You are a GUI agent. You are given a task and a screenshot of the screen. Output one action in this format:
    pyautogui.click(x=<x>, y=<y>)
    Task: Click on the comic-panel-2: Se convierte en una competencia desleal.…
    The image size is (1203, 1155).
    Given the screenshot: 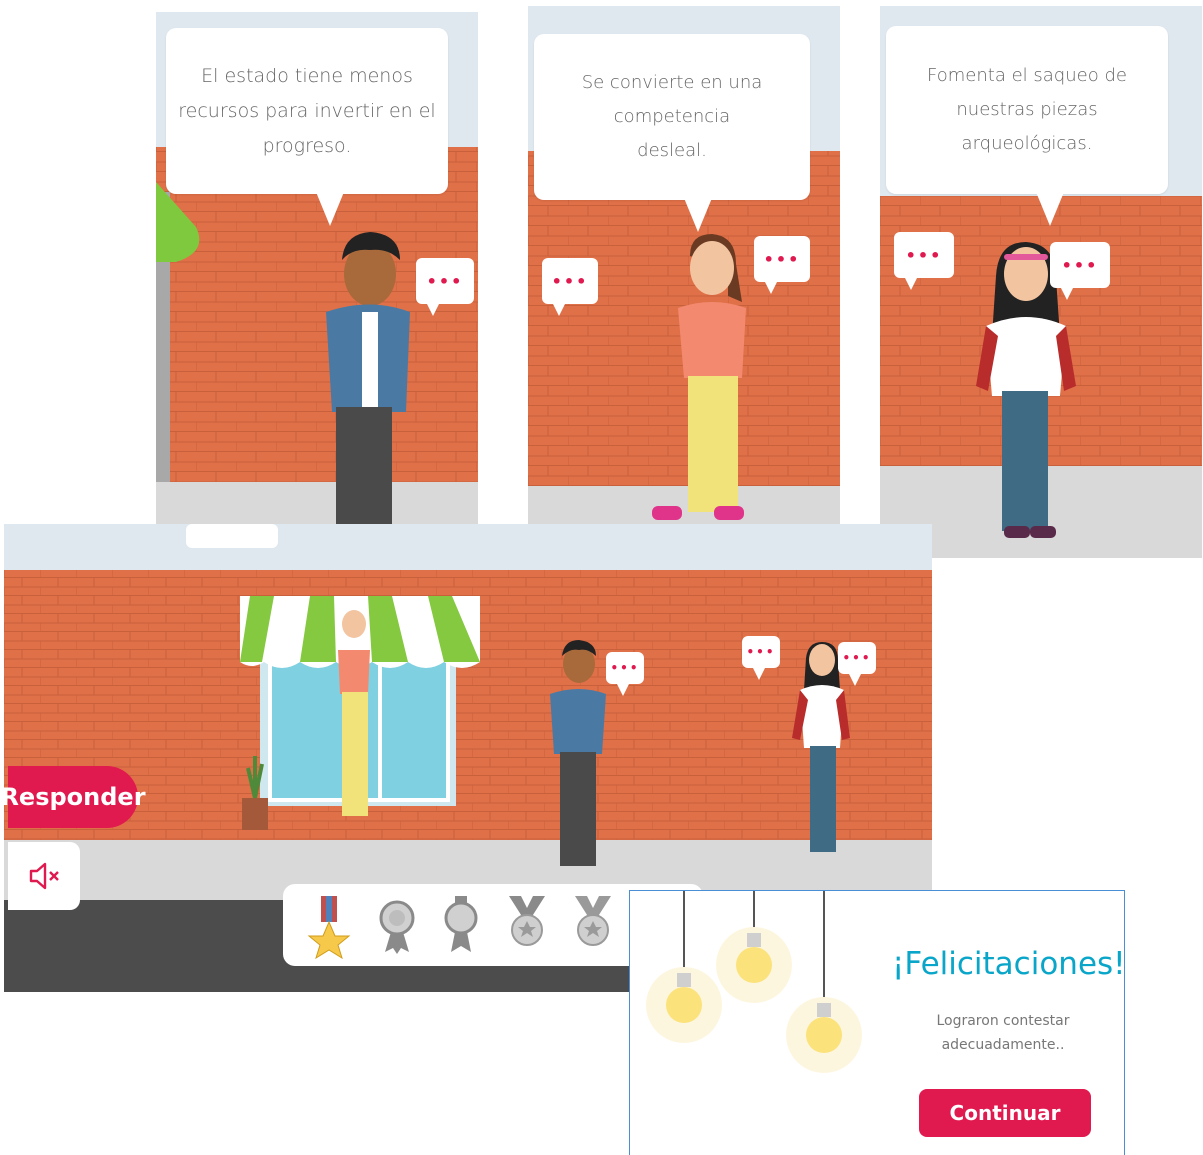 What is the action you would take?
    pyautogui.click(x=684, y=265)
    